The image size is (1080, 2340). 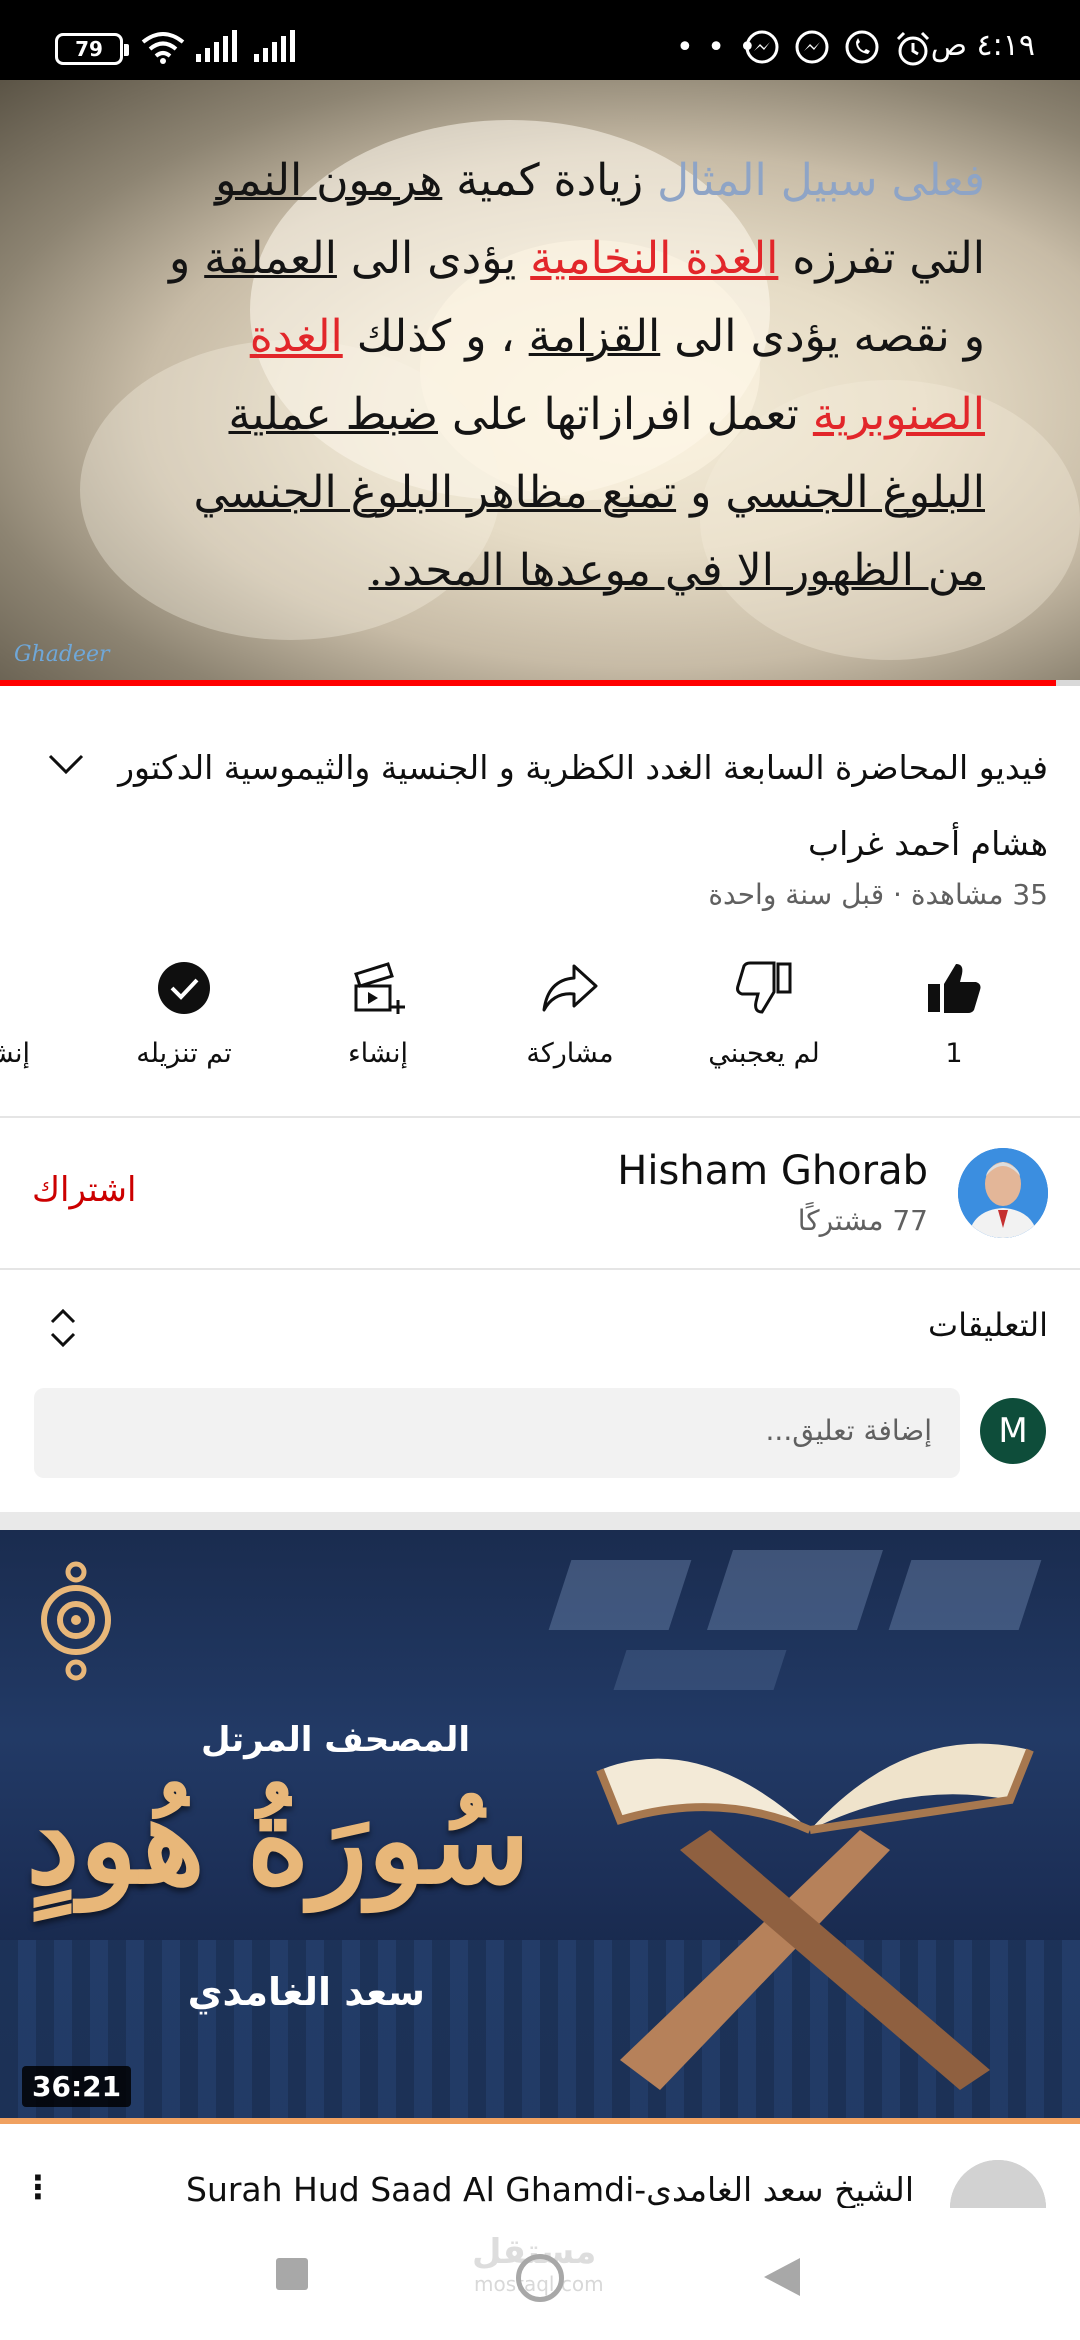 I want to click on slide-line: من الظهور الا في موعدها المحدد., so click(x=535, y=571).